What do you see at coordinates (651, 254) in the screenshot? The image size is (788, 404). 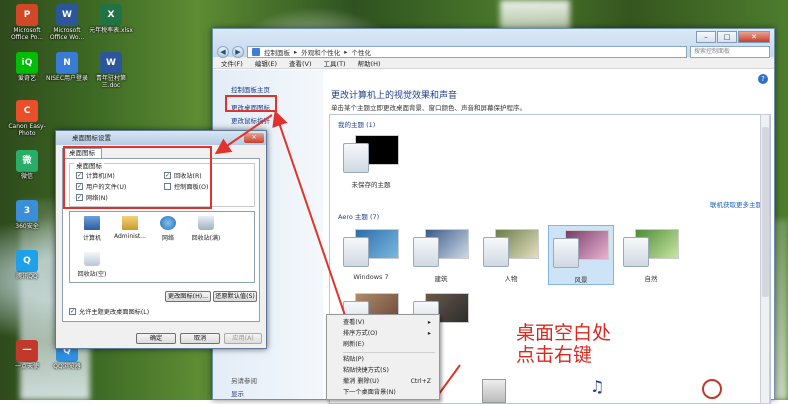 I see `theme-aero: 自然` at bounding box center [651, 254].